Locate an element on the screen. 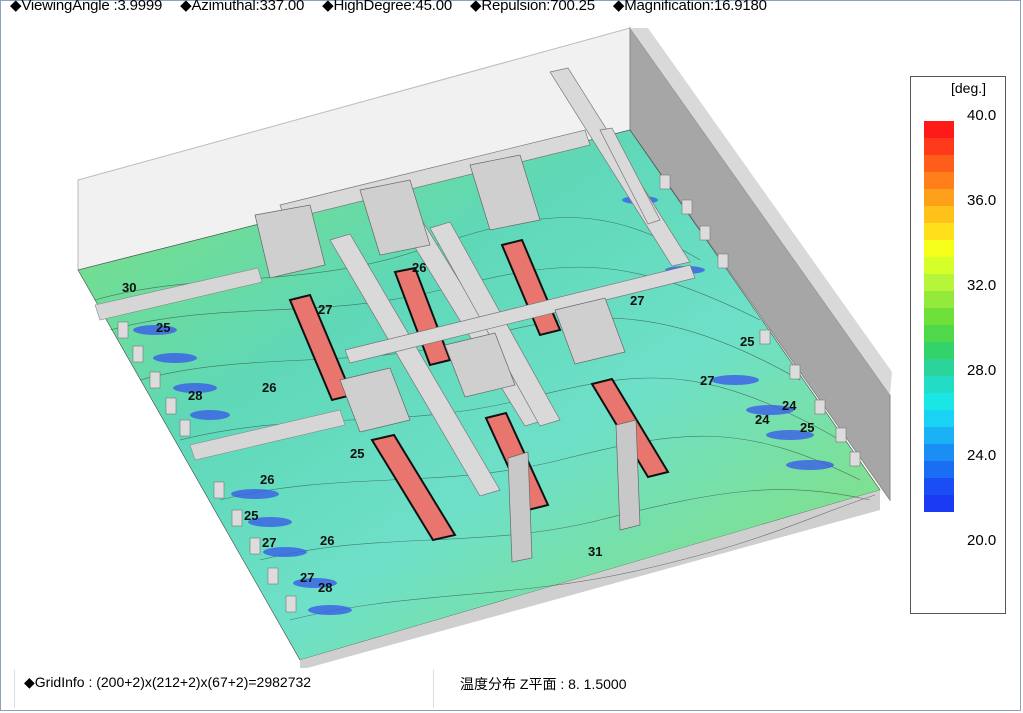  high-degree-readout: ◆HighDegree:45.00 is located at coordinates (387, 7).